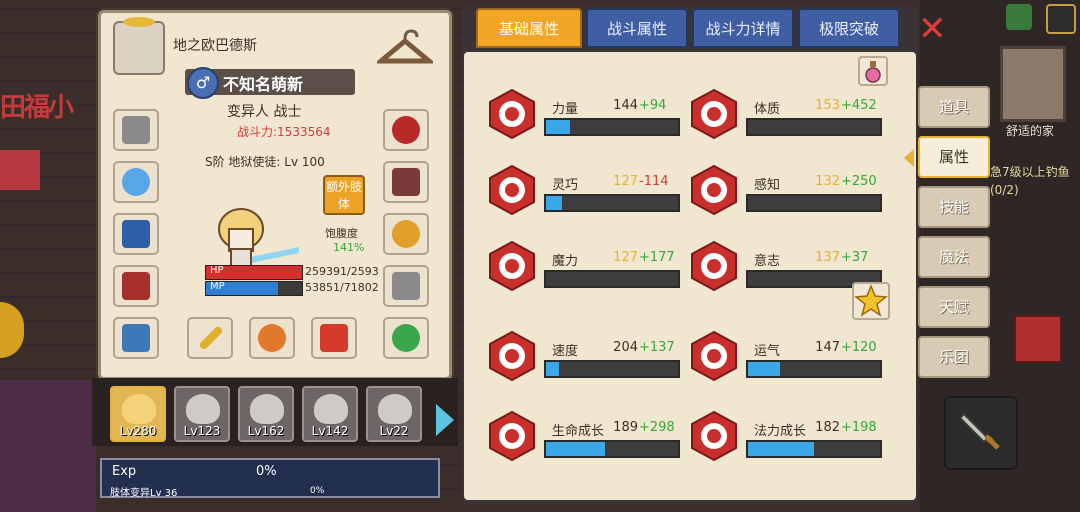  What do you see at coordinates (217, 270) in the screenshot?
I see `hp-label: HP` at bounding box center [217, 270].